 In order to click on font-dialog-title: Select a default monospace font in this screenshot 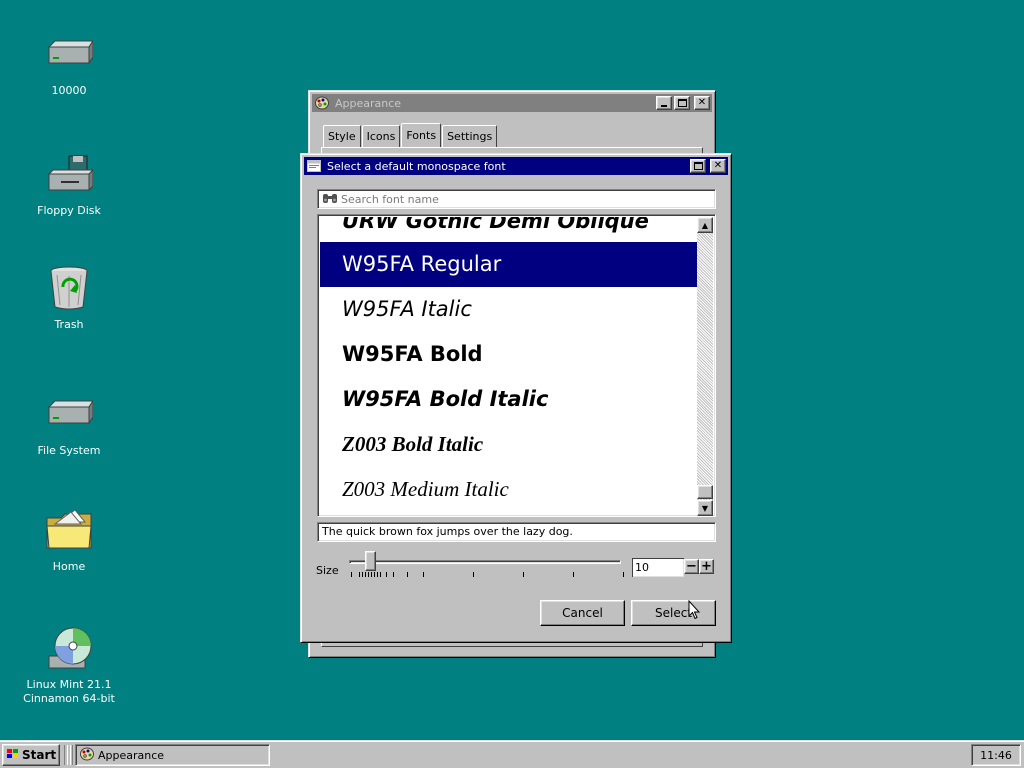, I will do `click(416, 166)`.